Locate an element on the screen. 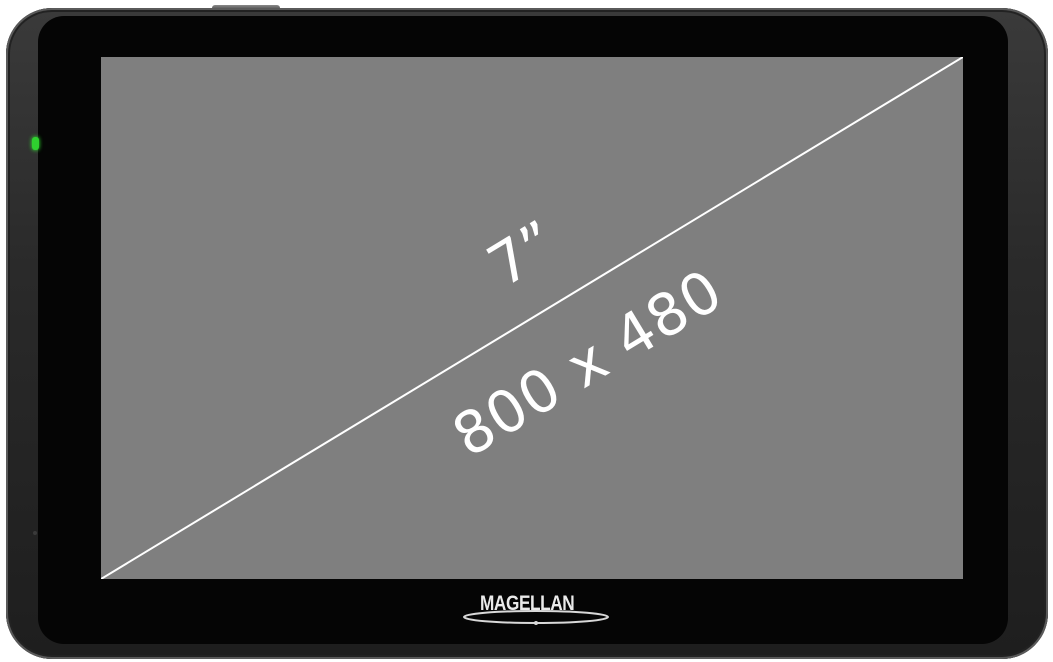 This screenshot has width=1053, height=662. magellan-logo: MAGELLAN is located at coordinates (537, 610).